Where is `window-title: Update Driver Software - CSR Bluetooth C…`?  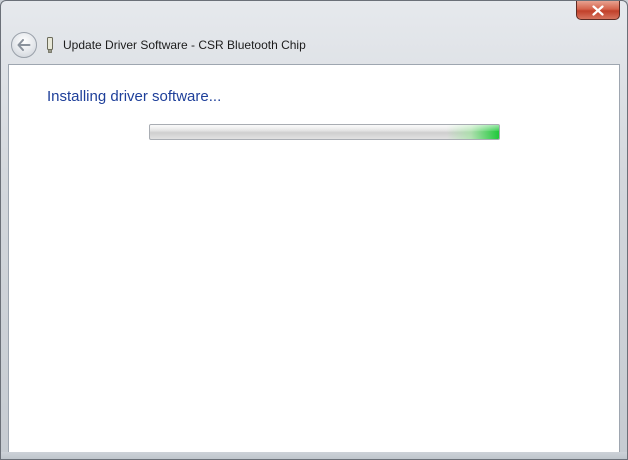
window-title: Update Driver Software - CSR Bluetooth C… is located at coordinates (184, 45).